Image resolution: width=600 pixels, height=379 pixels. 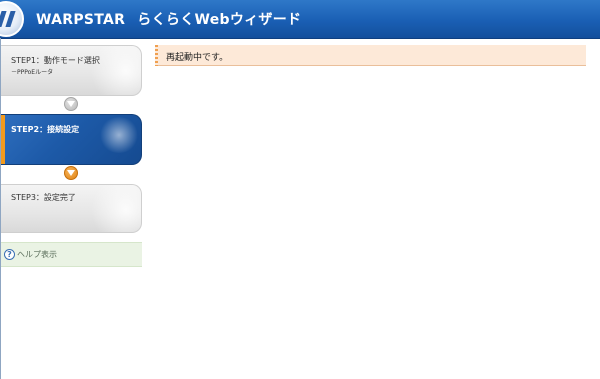 What do you see at coordinates (12, 19) in the screenshot?
I see `warpstar-logo-icon` at bounding box center [12, 19].